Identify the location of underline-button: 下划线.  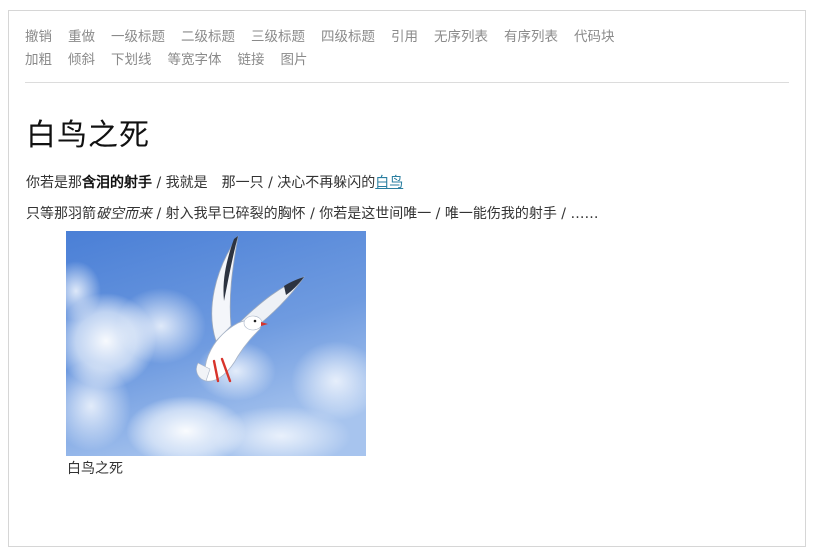
(131, 60).